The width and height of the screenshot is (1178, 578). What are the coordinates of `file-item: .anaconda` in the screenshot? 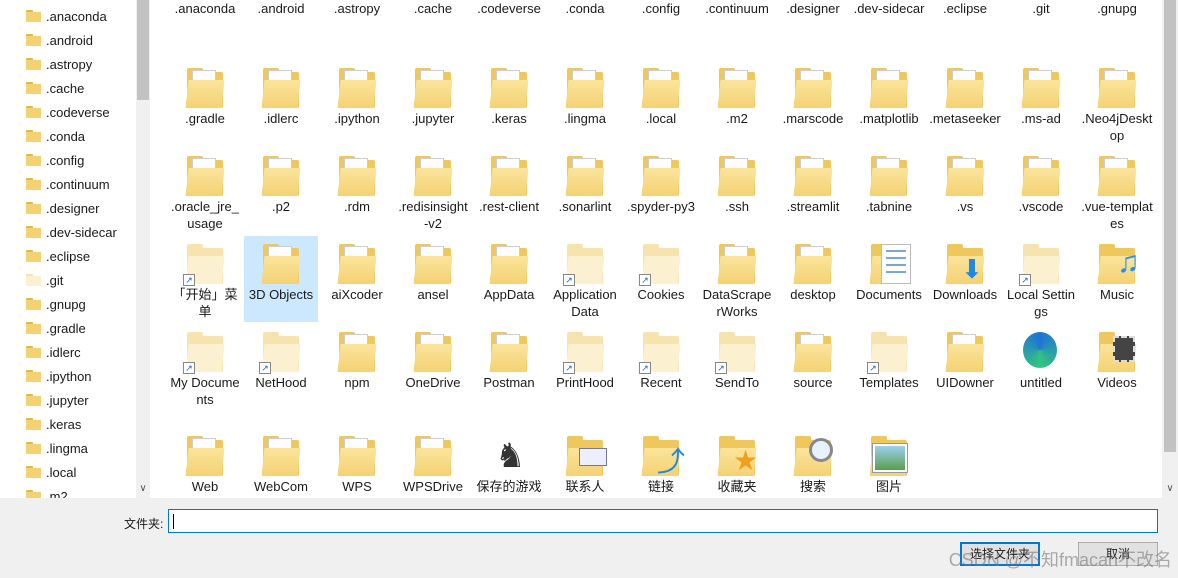 It's located at (205, 18).